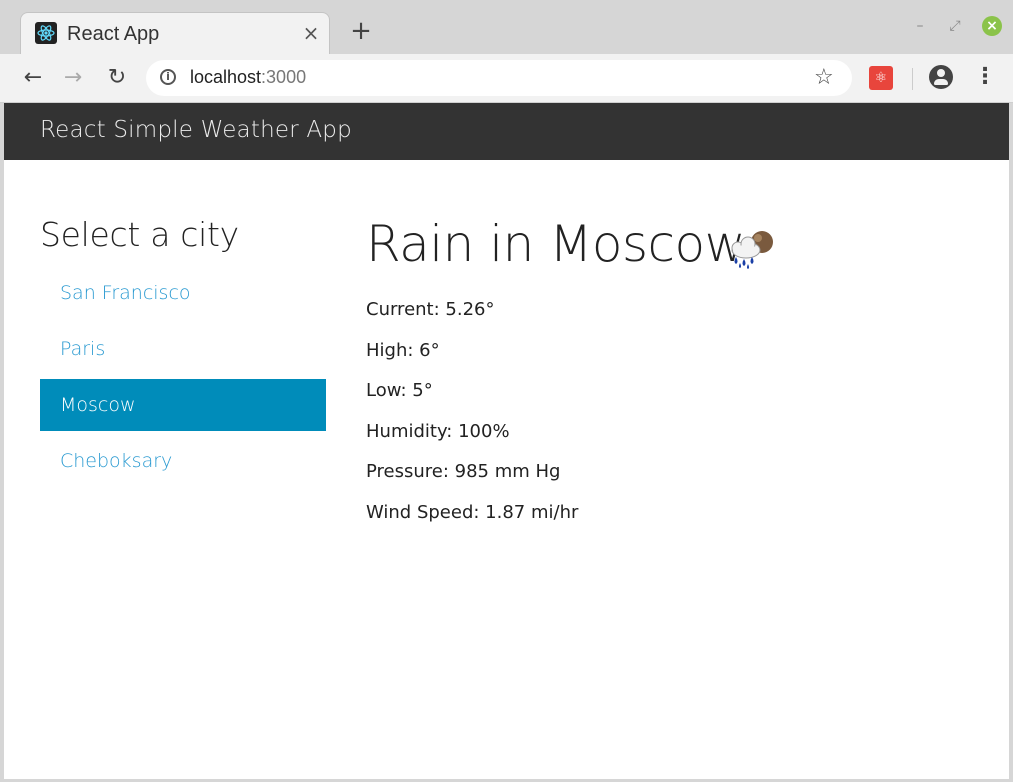 This screenshot has height=782, width=1013. I want to click on pressure: Pressure: 985 mm Hg, so click(463, 472).